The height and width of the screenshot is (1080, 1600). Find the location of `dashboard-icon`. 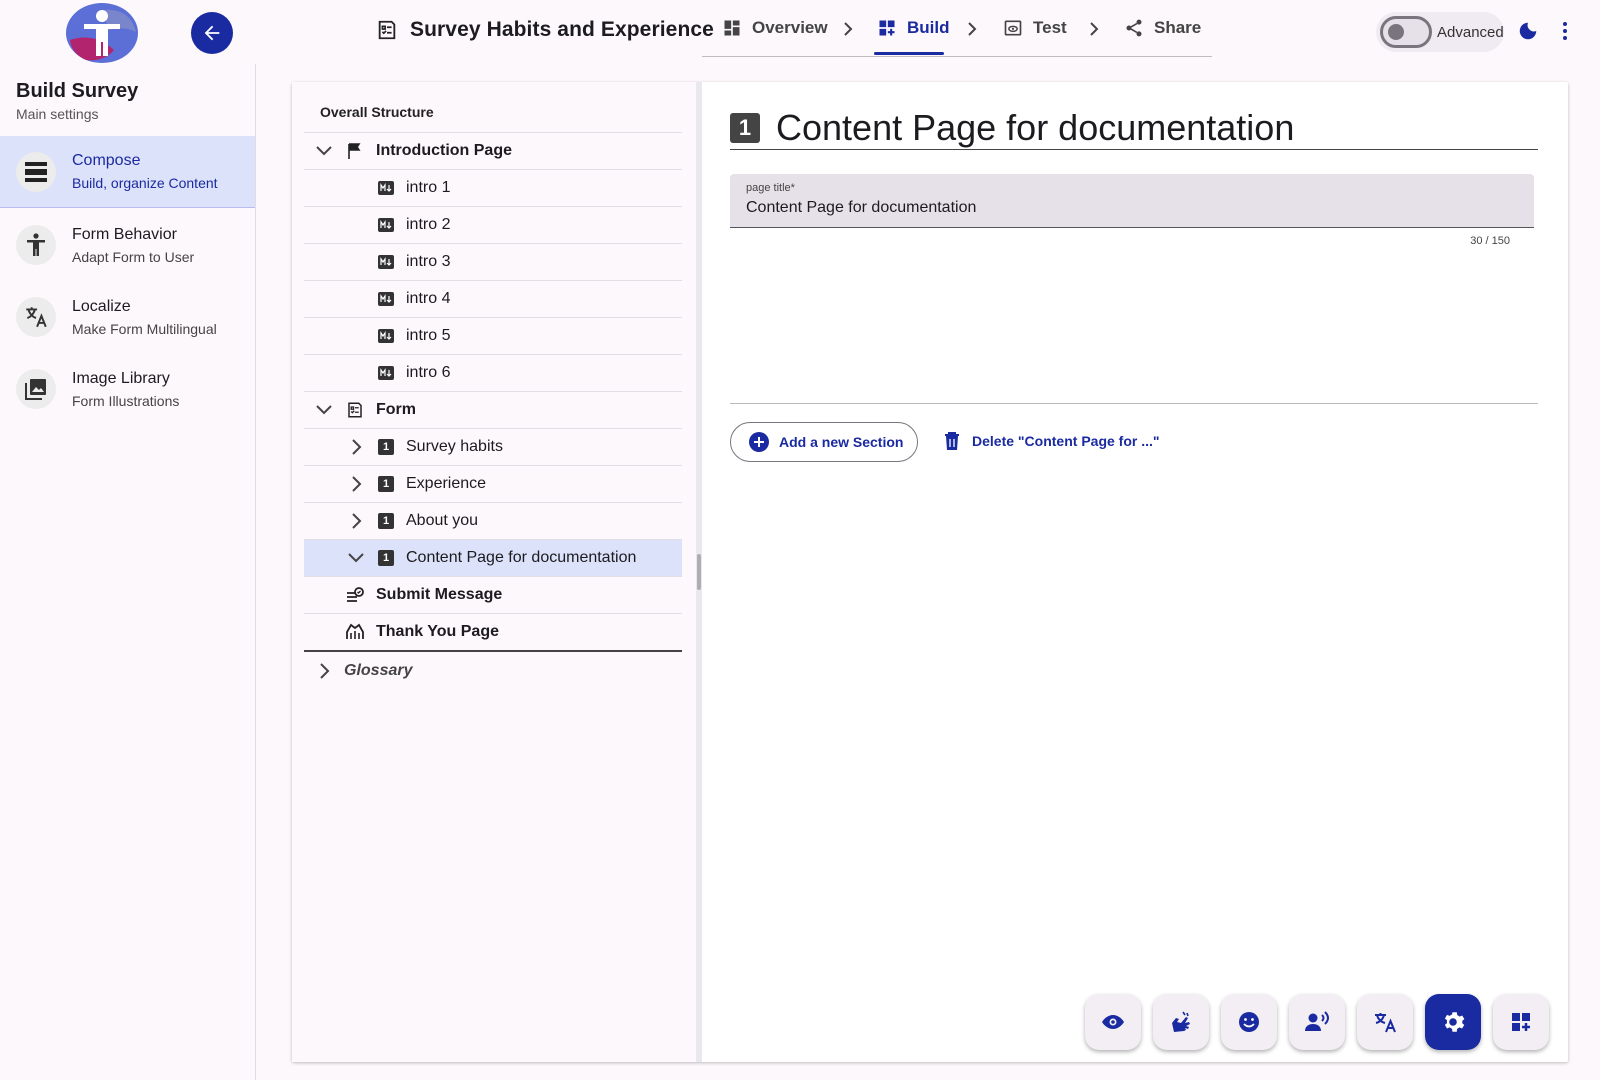

dashboard-icon is located at coordinates (732, 28).